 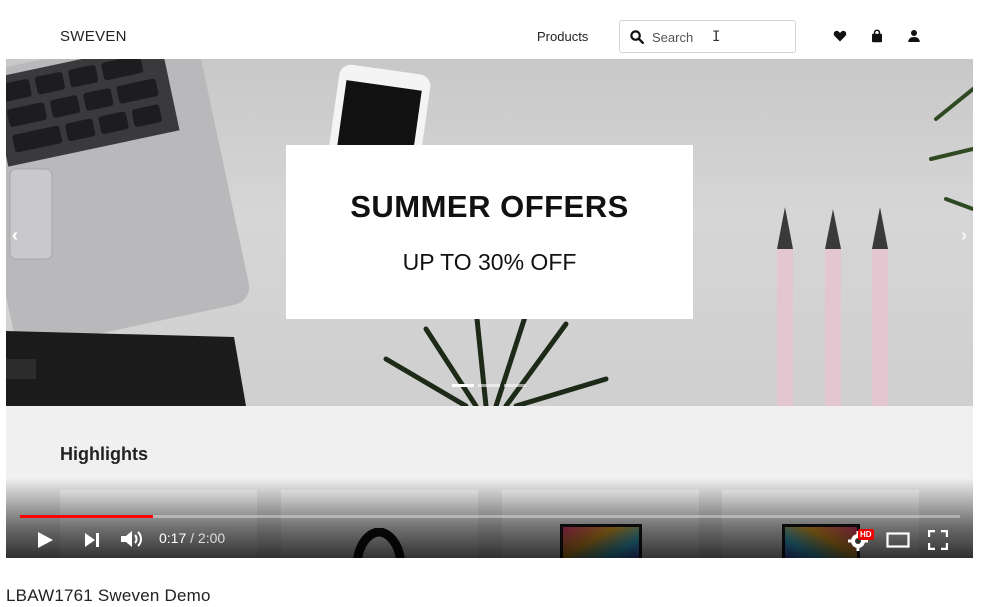 What do you see at coordinates (87, 516) in the screenshot?
I see `progress-played` at bounding box center [87, 516].